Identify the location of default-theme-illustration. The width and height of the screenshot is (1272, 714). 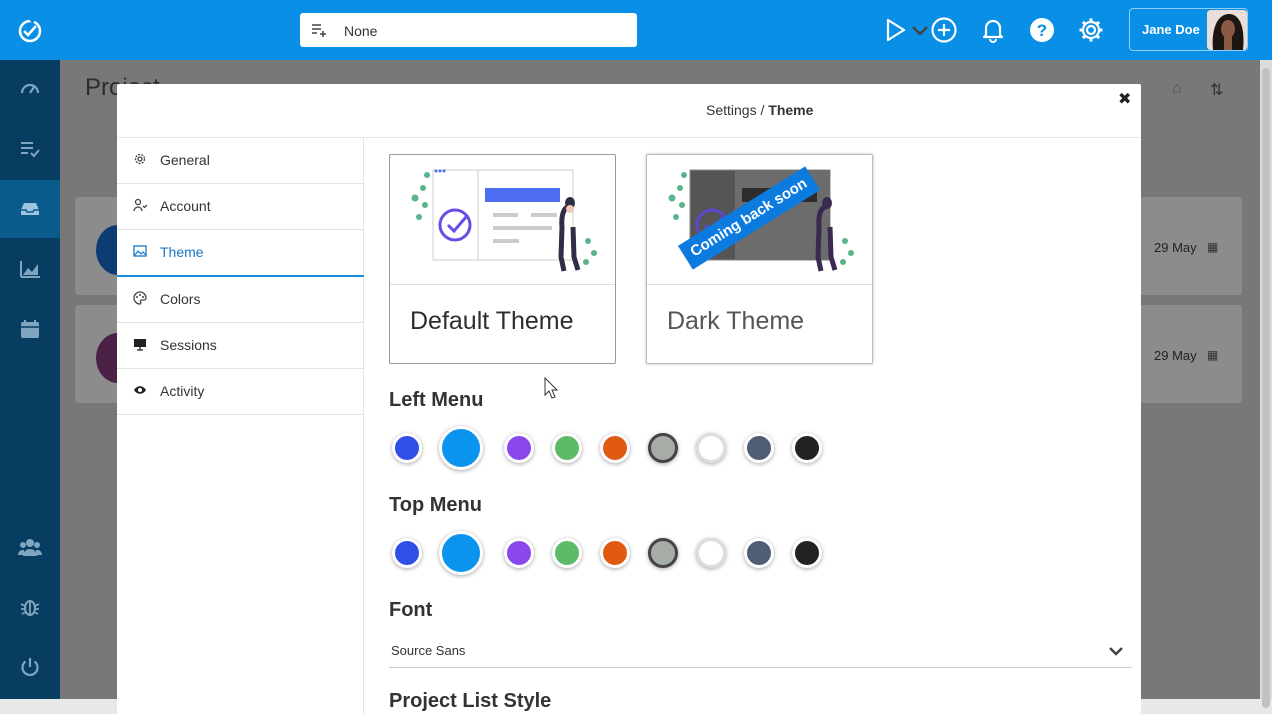
(502, 220).